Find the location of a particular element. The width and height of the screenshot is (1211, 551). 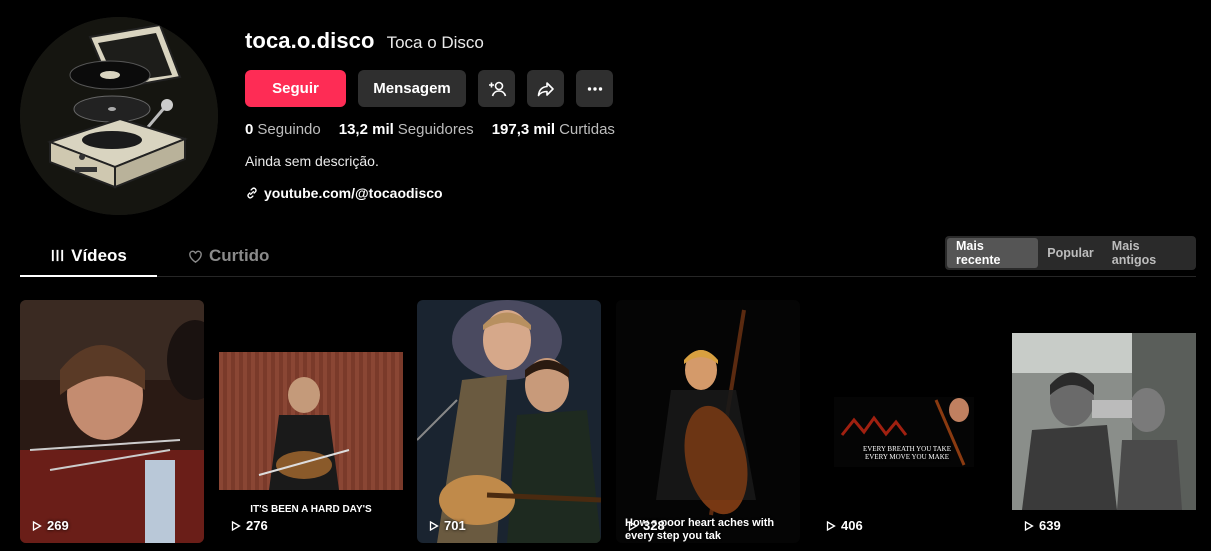

view-count: 276 is located at coordinates (249, 525).